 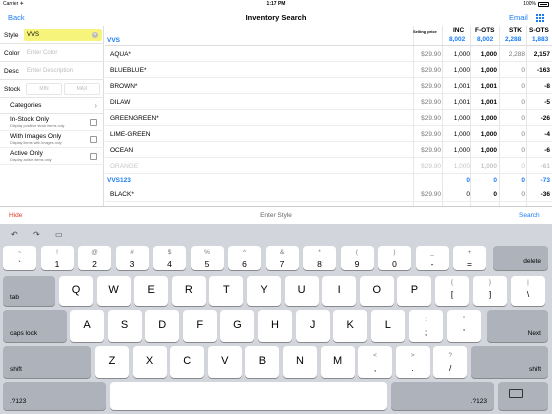 I want to click on color-input: Enter Color, so click(x=63, y=53).